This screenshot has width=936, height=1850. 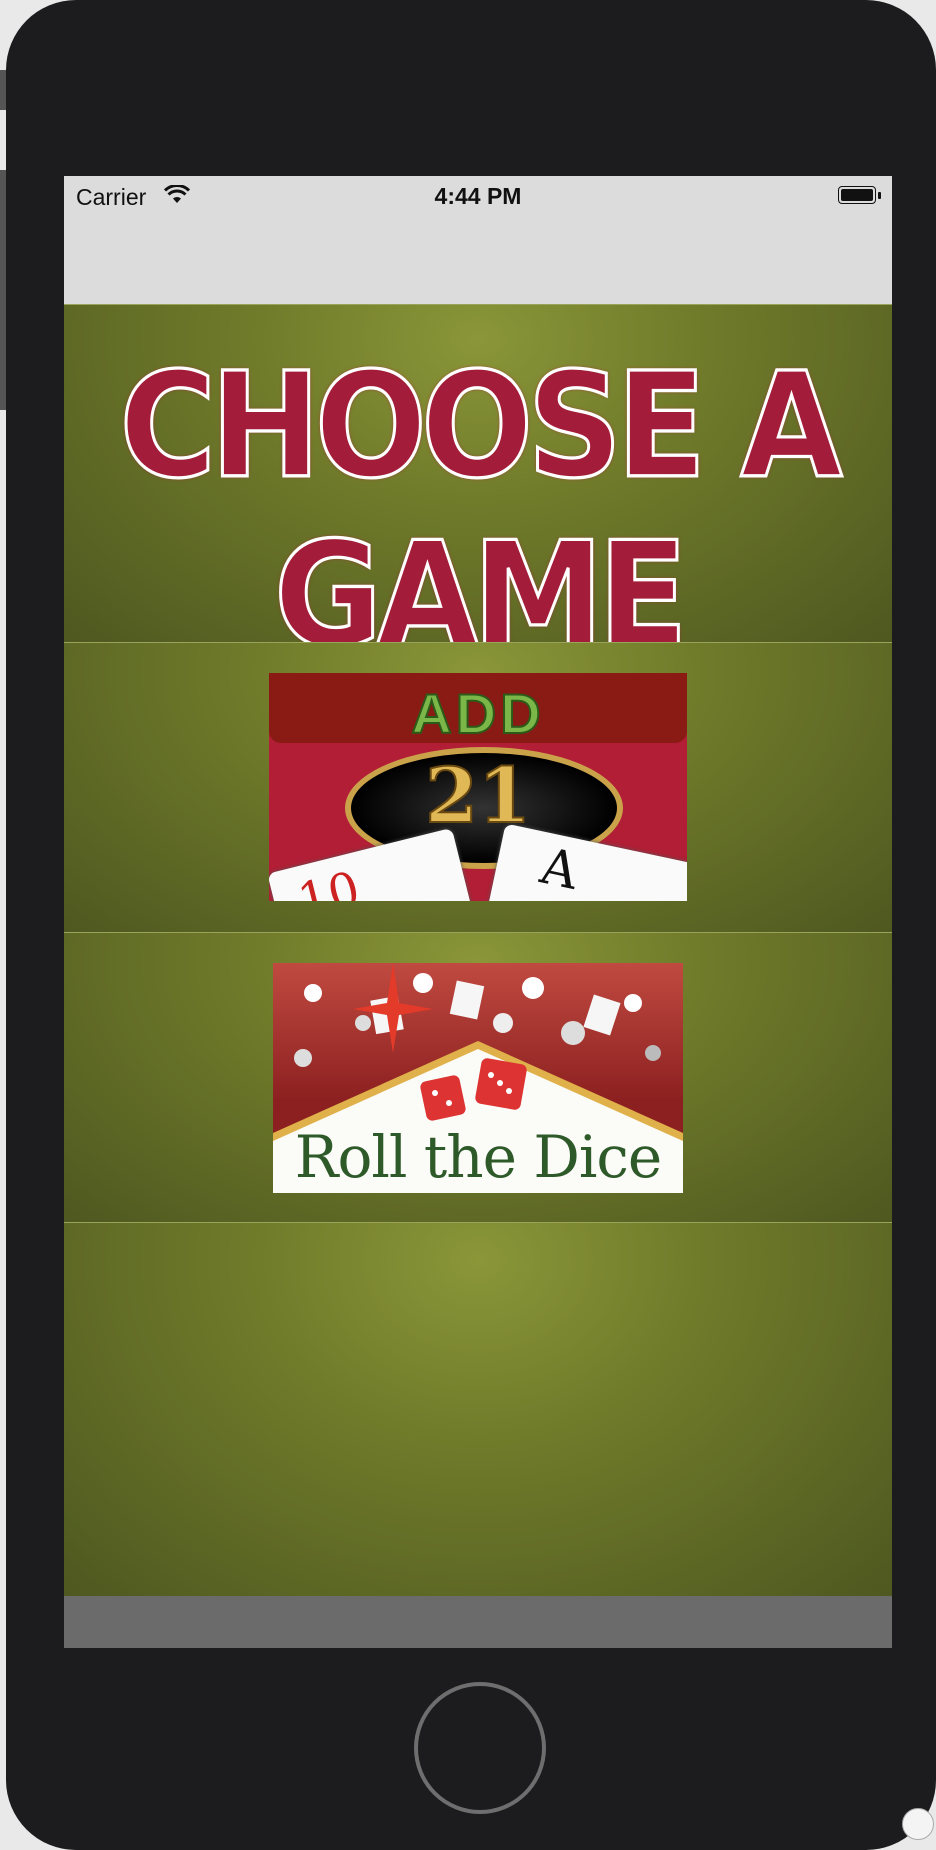 I want to click on card-ace-label: A, so click(x=559, y=868).